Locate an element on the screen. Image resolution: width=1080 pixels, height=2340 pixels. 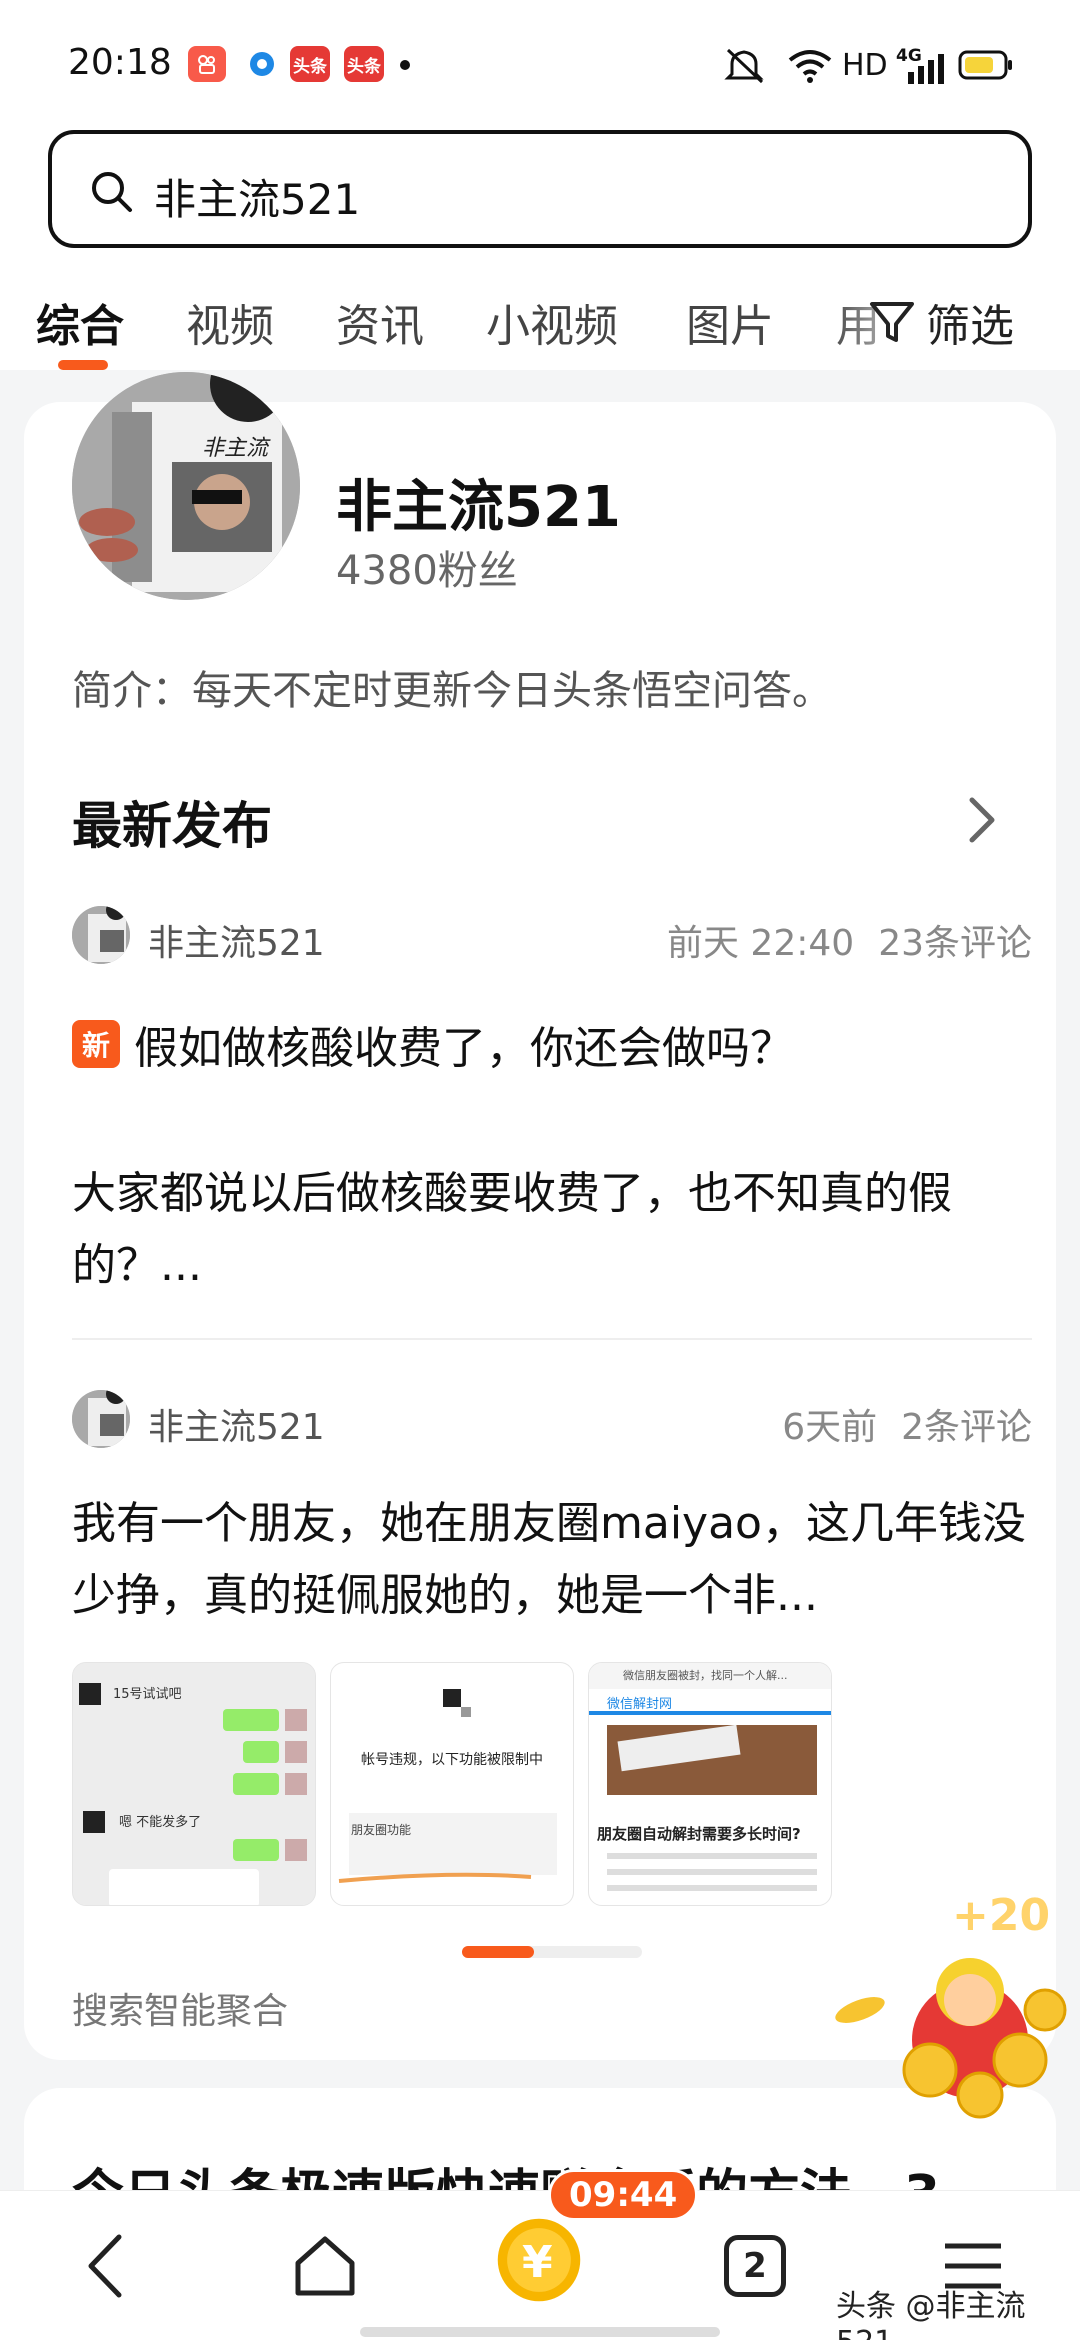
tabs-button: 2 is located at coordinates (755, 2266).